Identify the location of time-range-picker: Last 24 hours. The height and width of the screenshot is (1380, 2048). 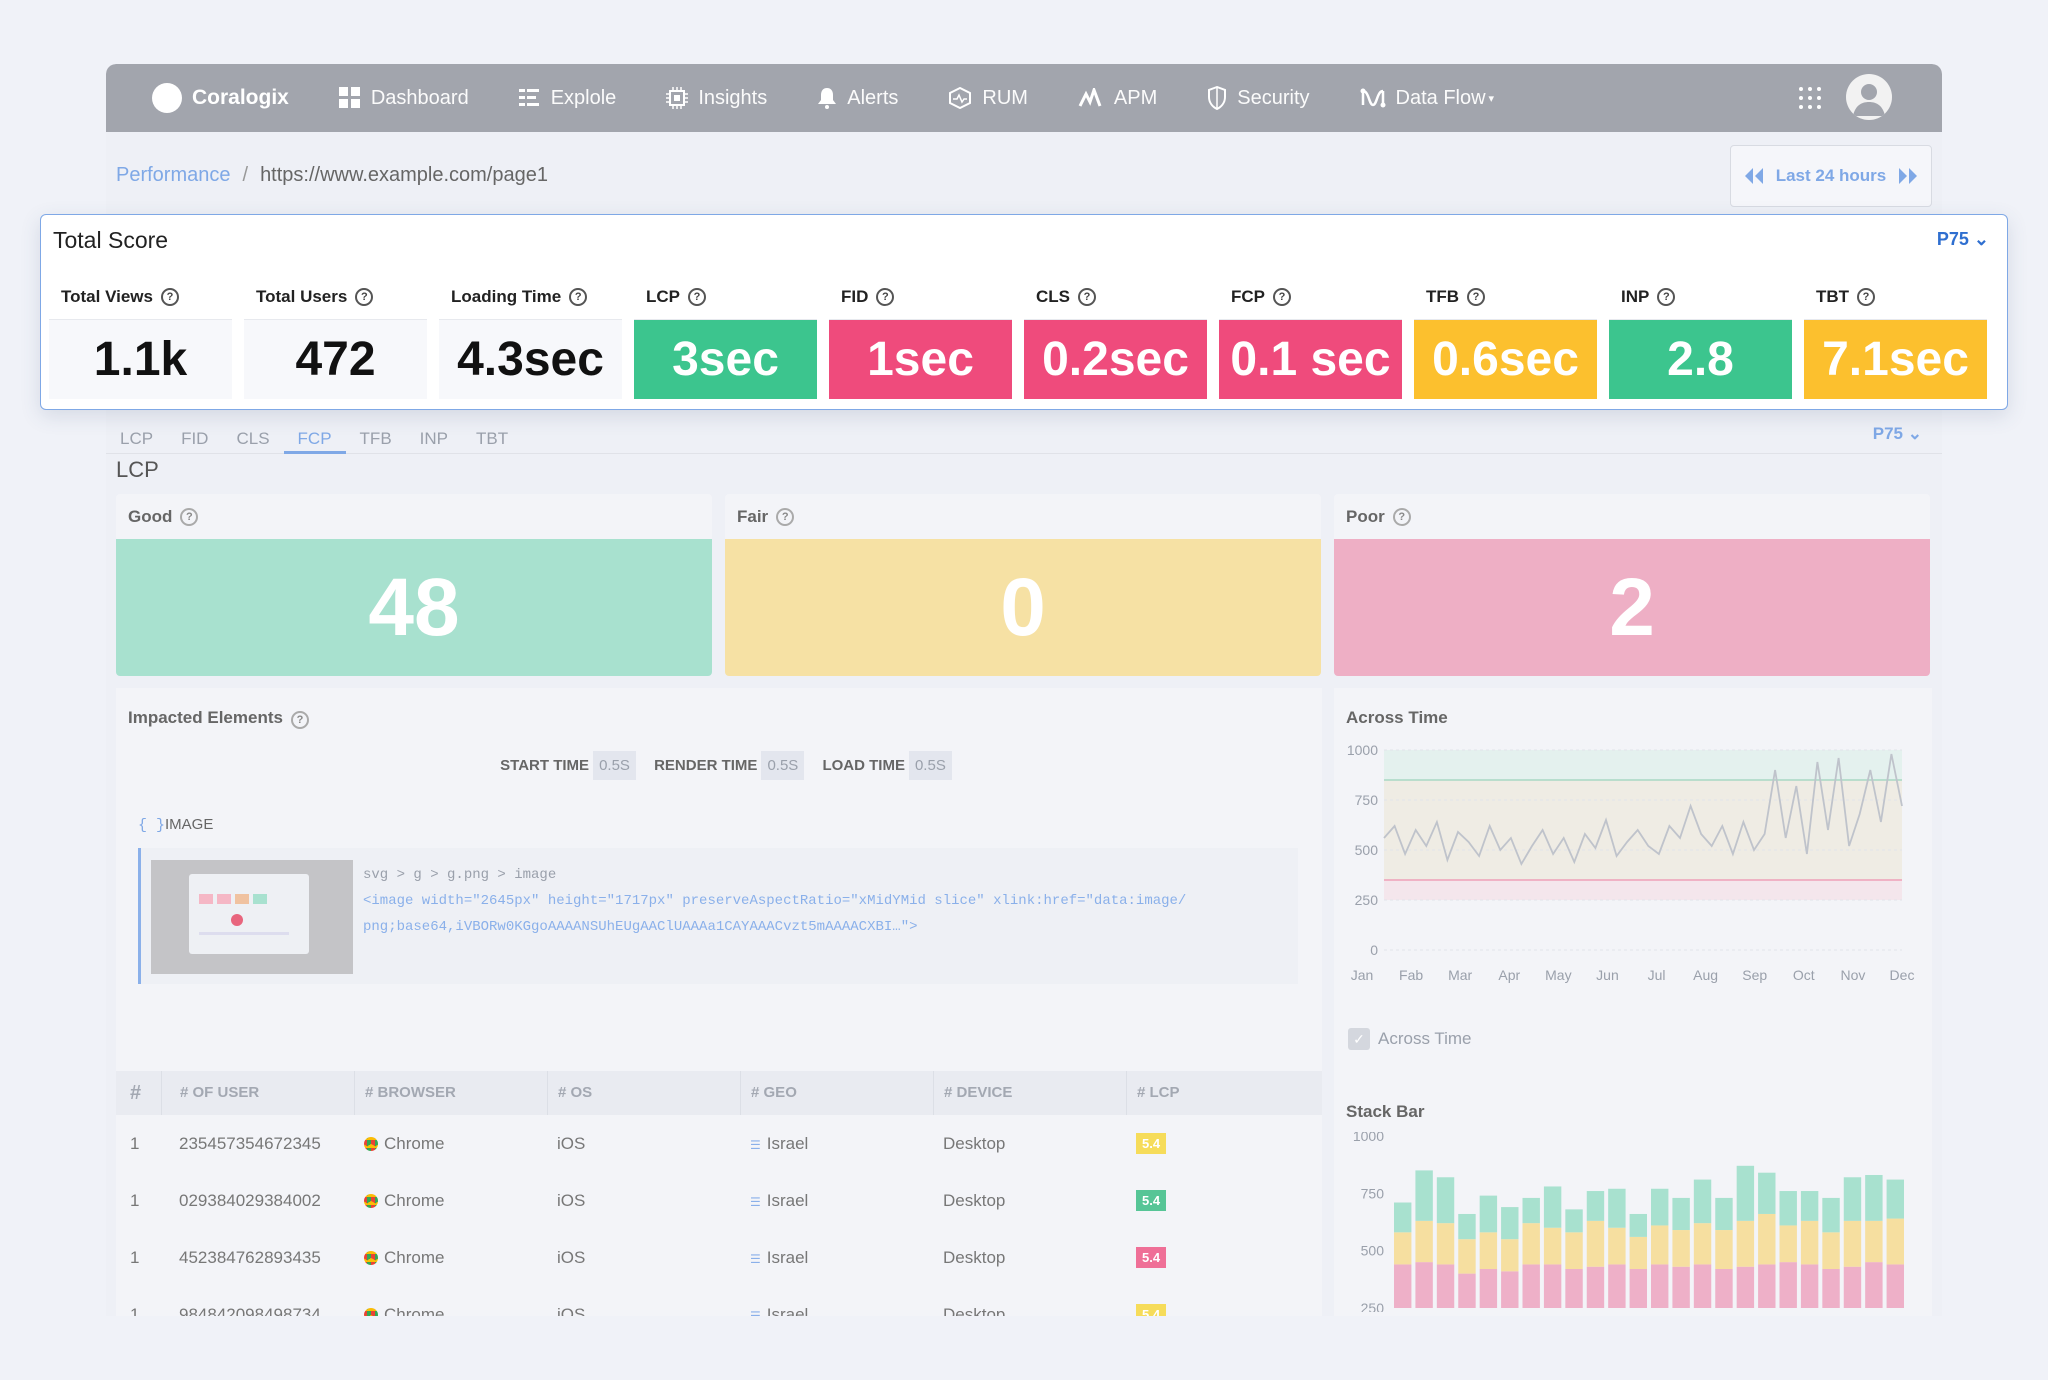
(1831, 176).